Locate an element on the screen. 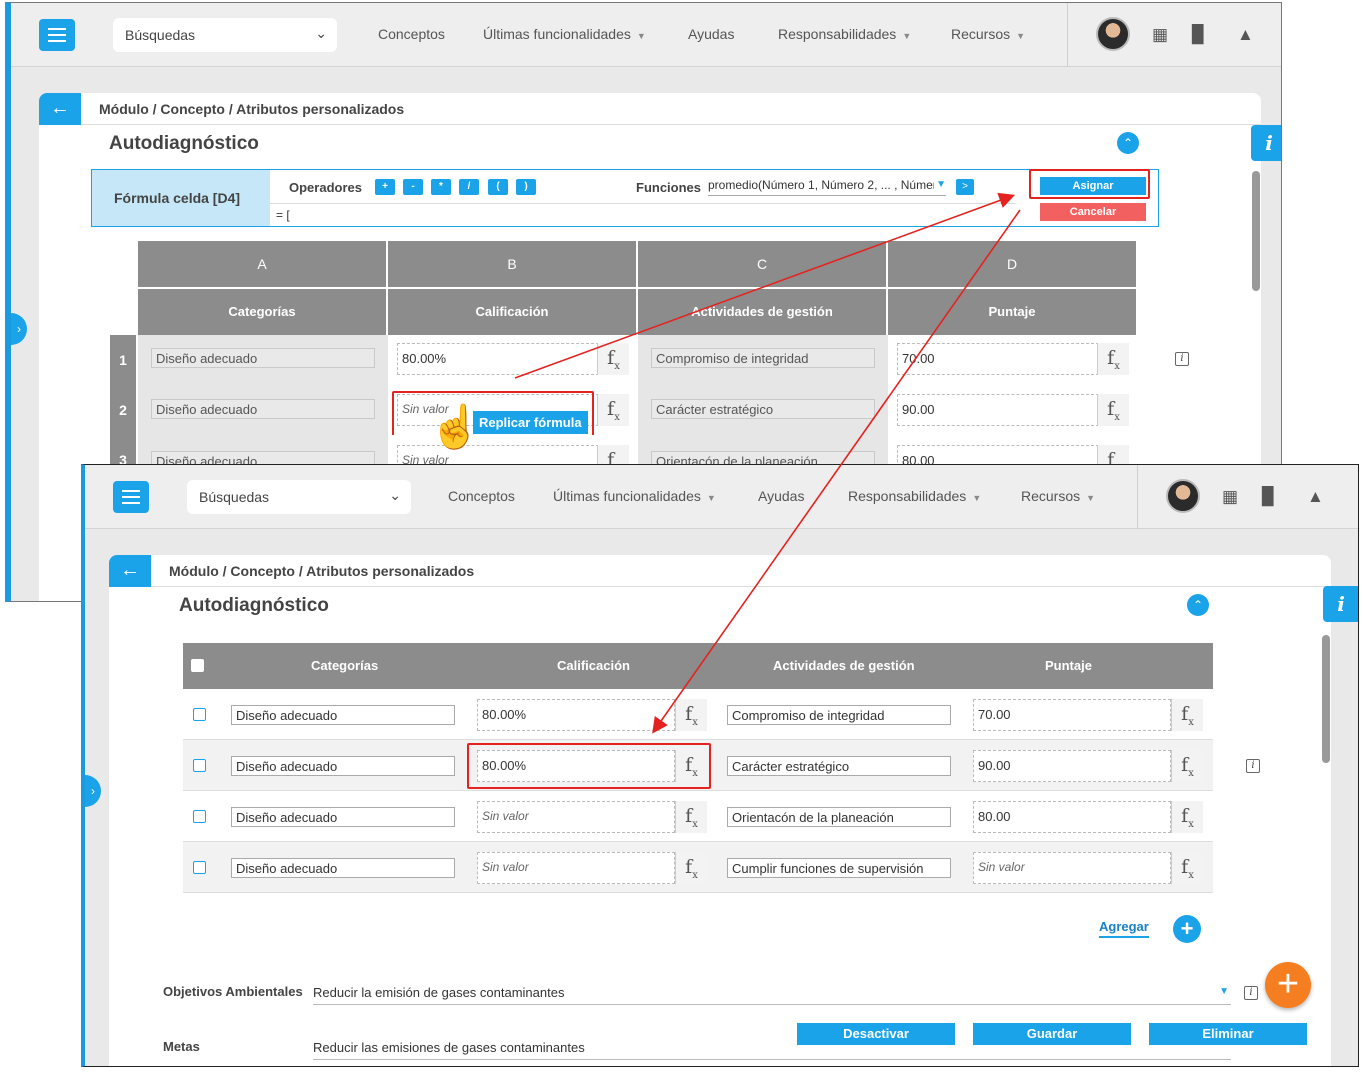 This screenshot has height=1091, width=1363. add-row-plus-icon: + is located at coordinates (1187, 929).